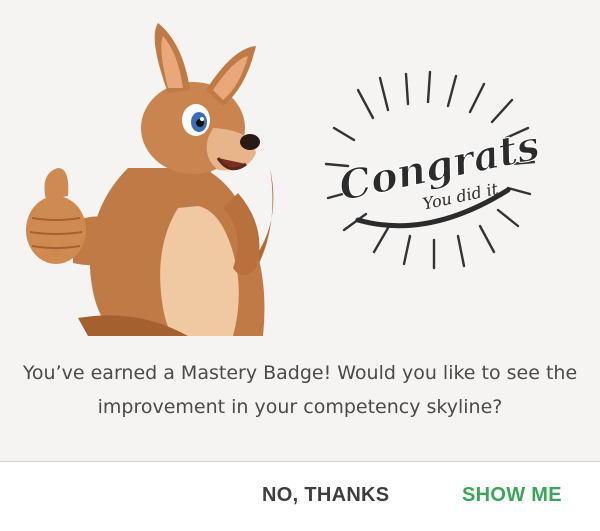 This screenshot has height=531, width=600. What do you see at coordinates (512, 495) in the screenshot?
I see `show-me-button: SHOW ME` at bounding box center [512, 495].